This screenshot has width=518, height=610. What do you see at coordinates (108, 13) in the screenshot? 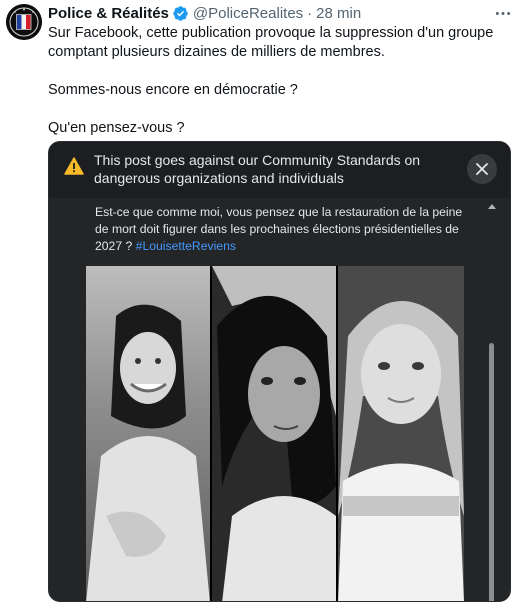
I see `author-name: Police & Réalités` at bounding box center [108, 13].